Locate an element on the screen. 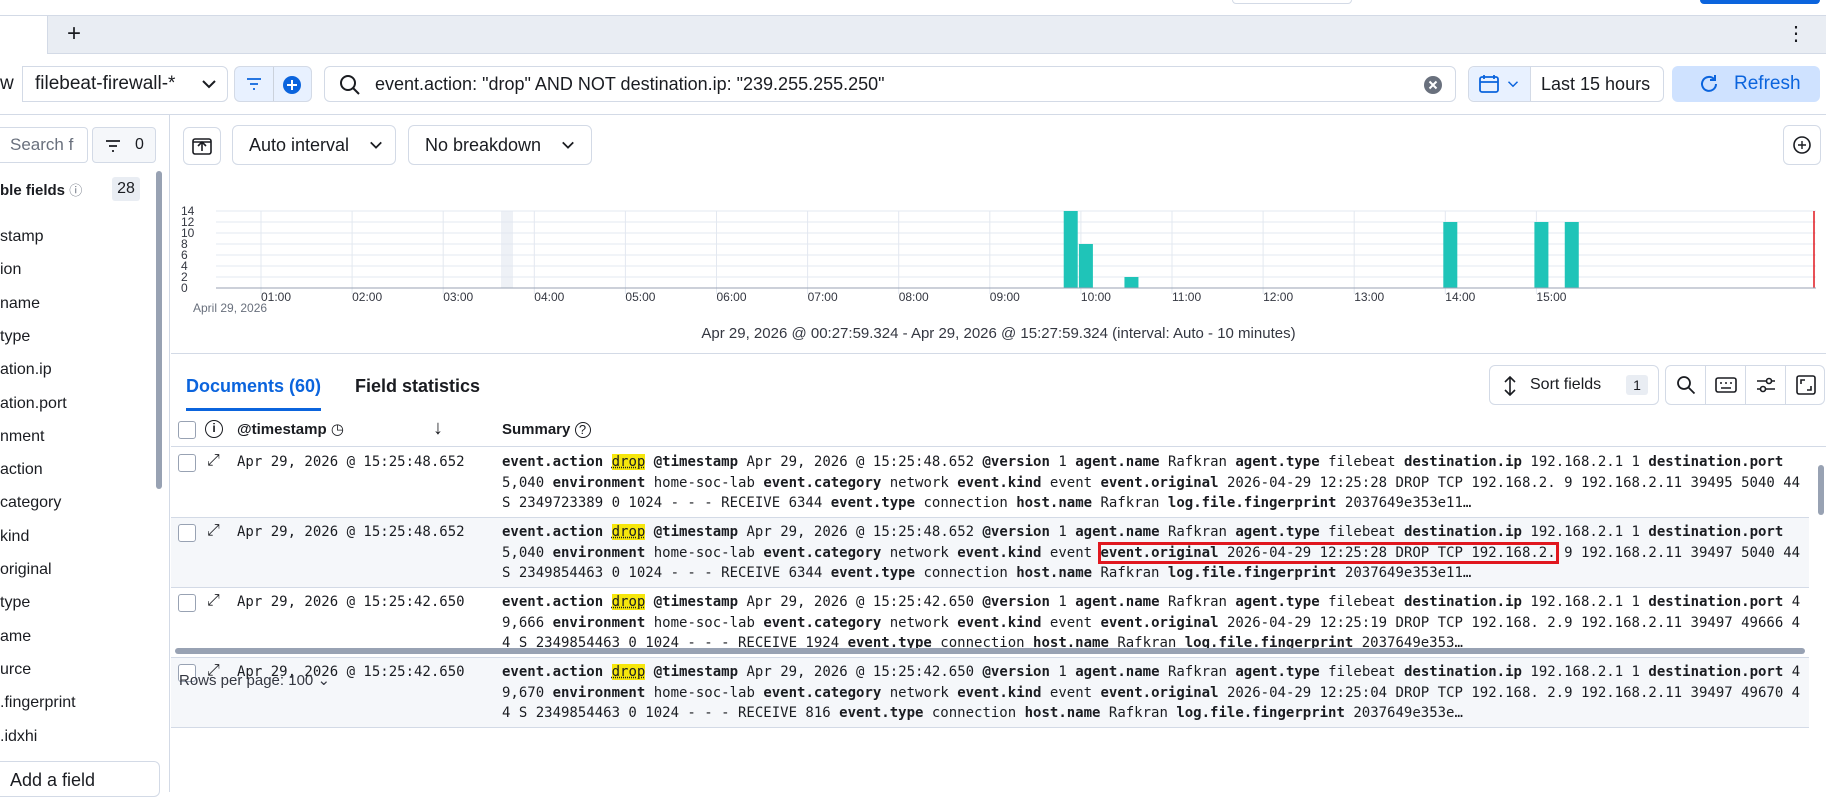  highlight-match: drop is located at coordinates (629, 462).